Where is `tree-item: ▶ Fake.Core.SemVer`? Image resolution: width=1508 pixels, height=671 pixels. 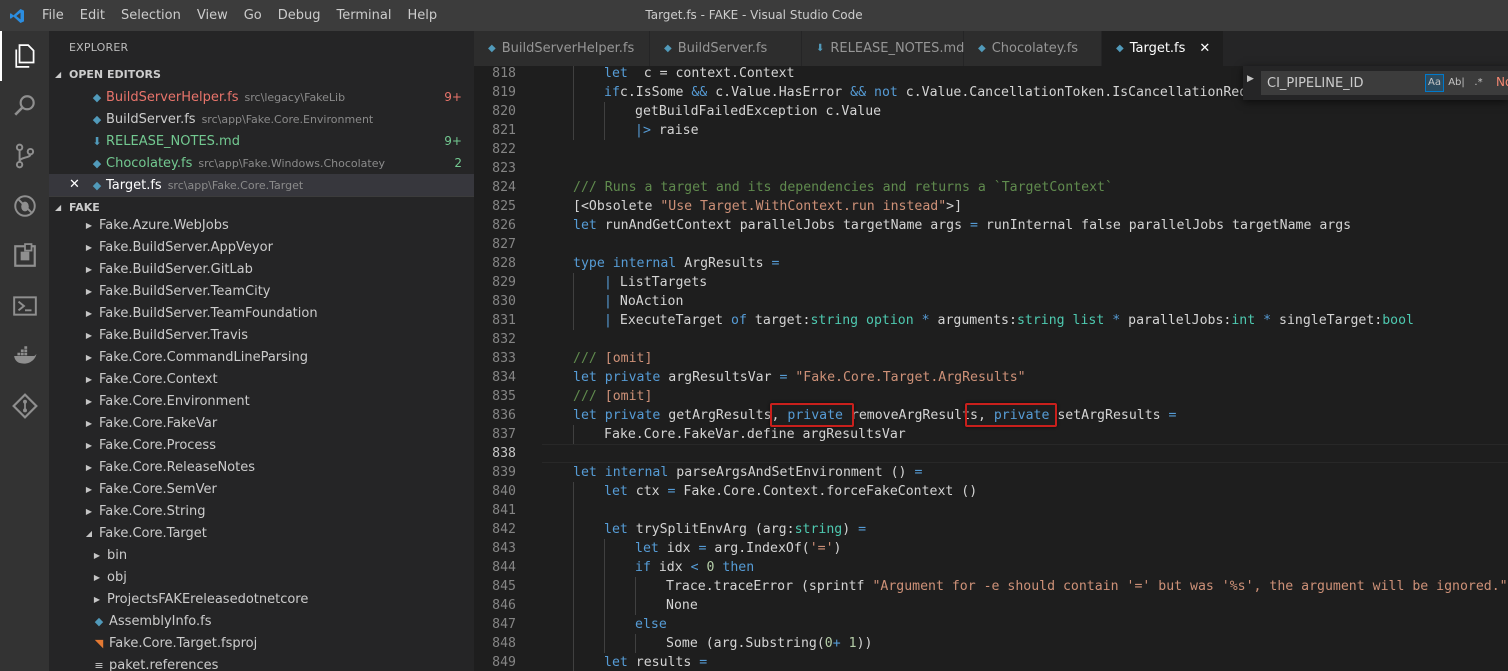
tree-item: ▶ Fake.Core.SemVer is located at coordinates (261, 489).